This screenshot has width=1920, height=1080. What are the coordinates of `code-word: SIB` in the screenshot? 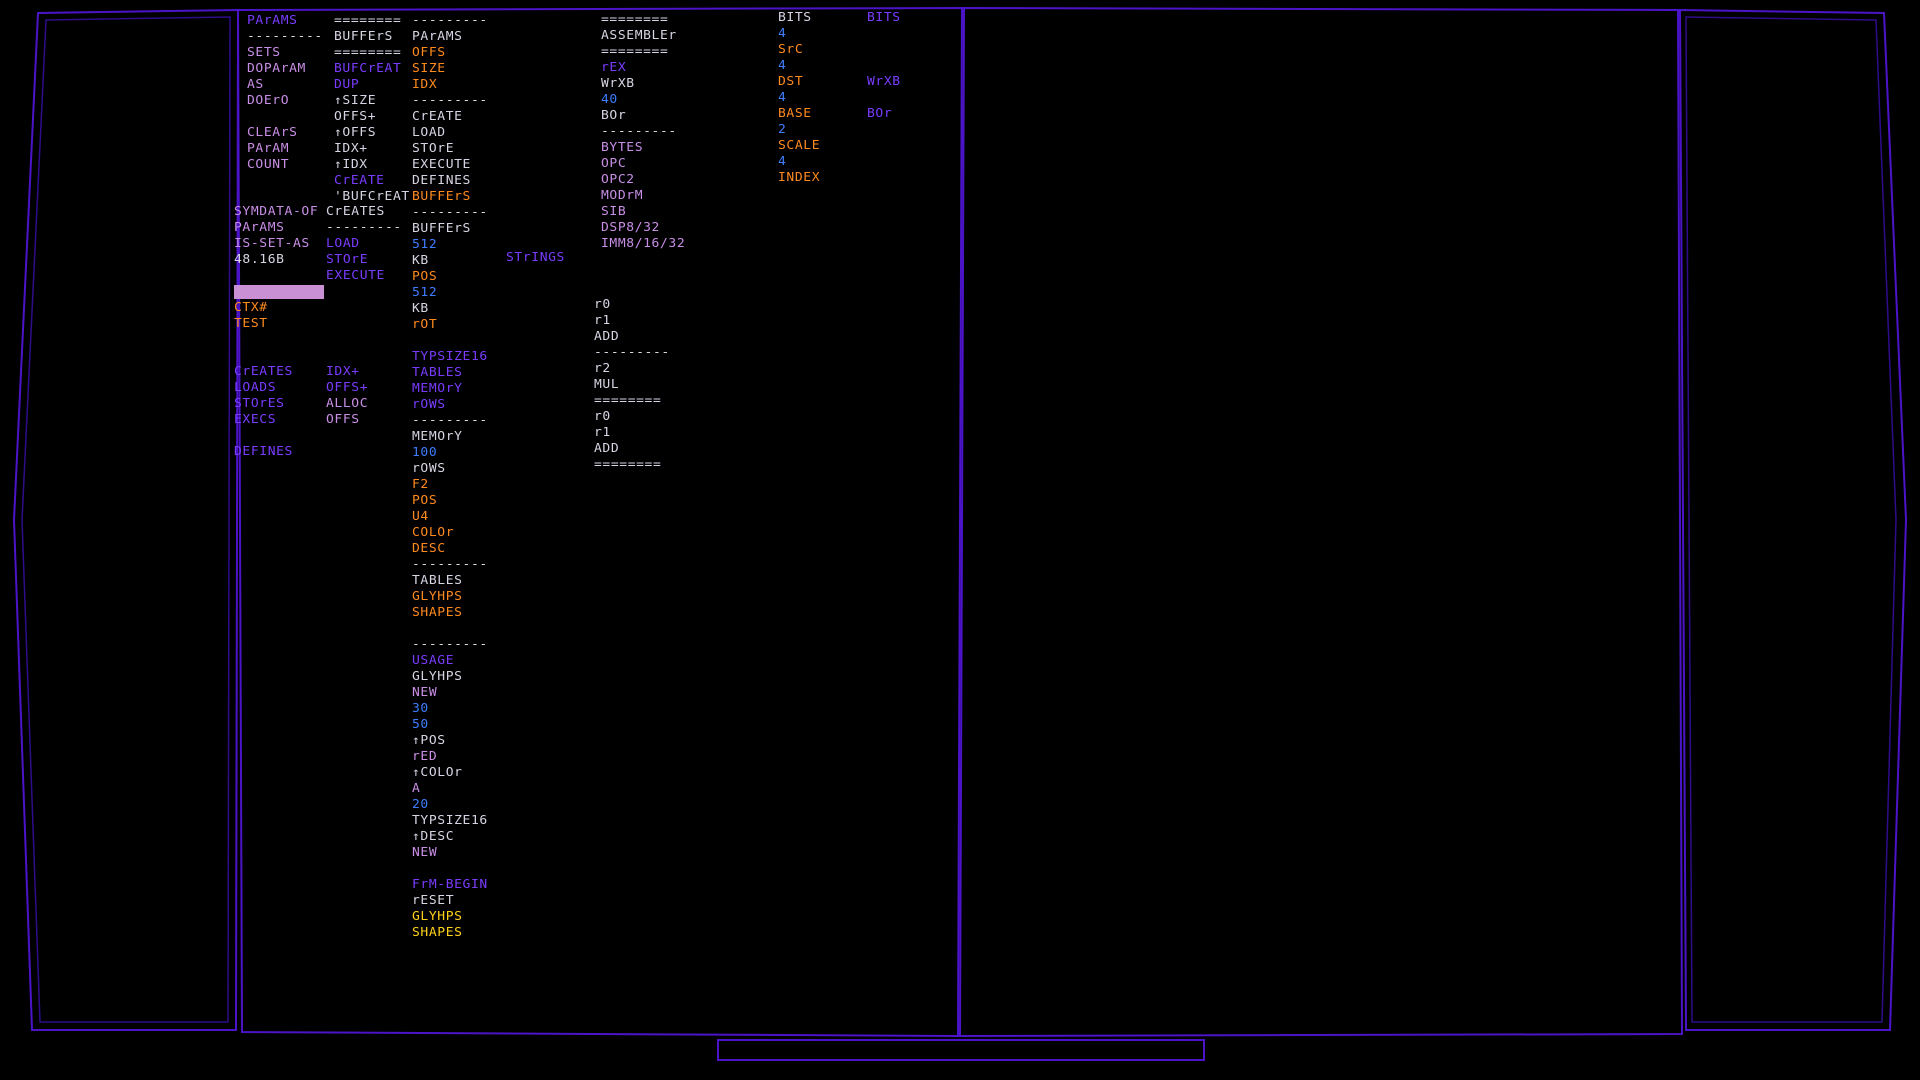 It's located at (614, 211).